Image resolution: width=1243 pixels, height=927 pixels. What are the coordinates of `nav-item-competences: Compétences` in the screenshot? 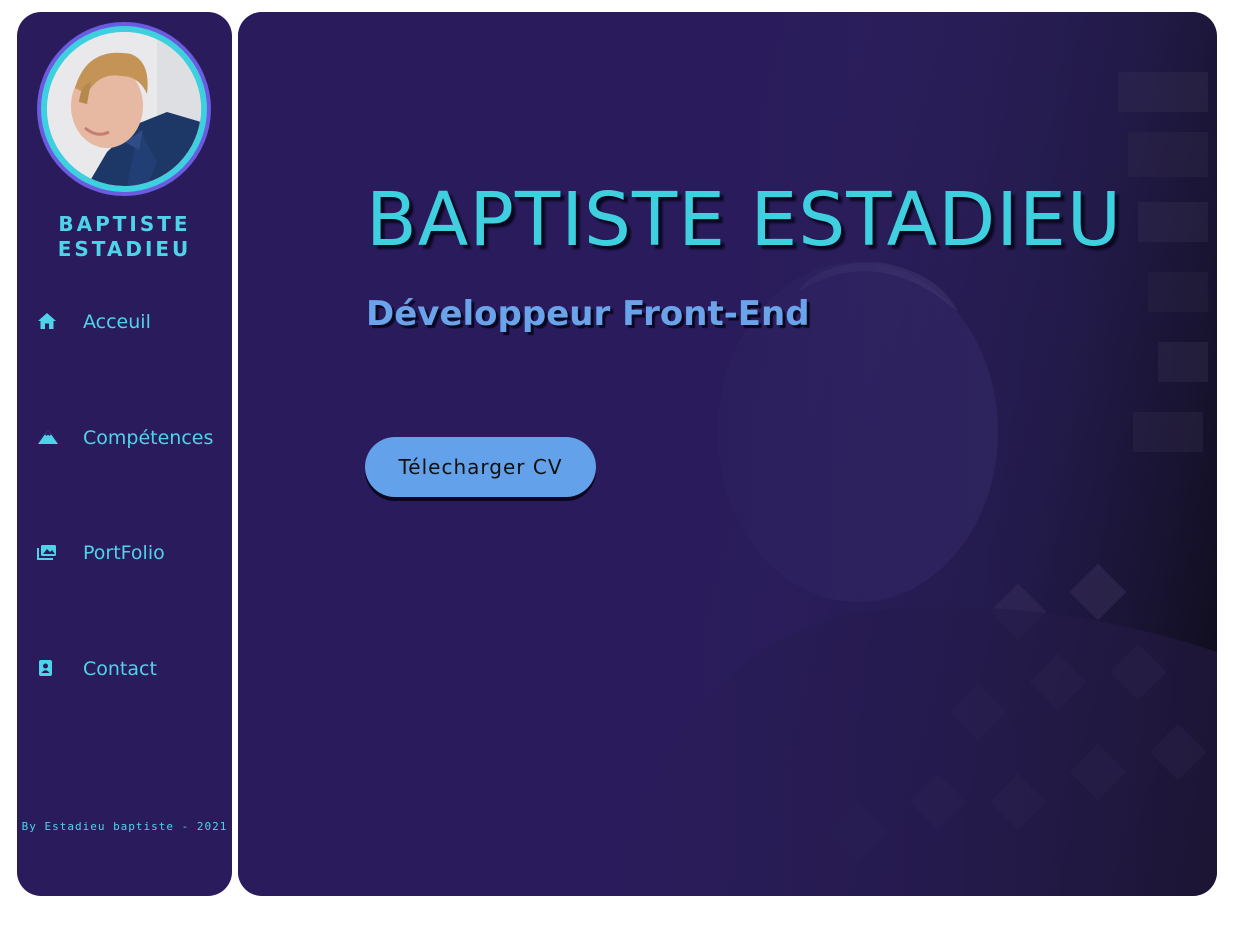 It's located at (134, 441).